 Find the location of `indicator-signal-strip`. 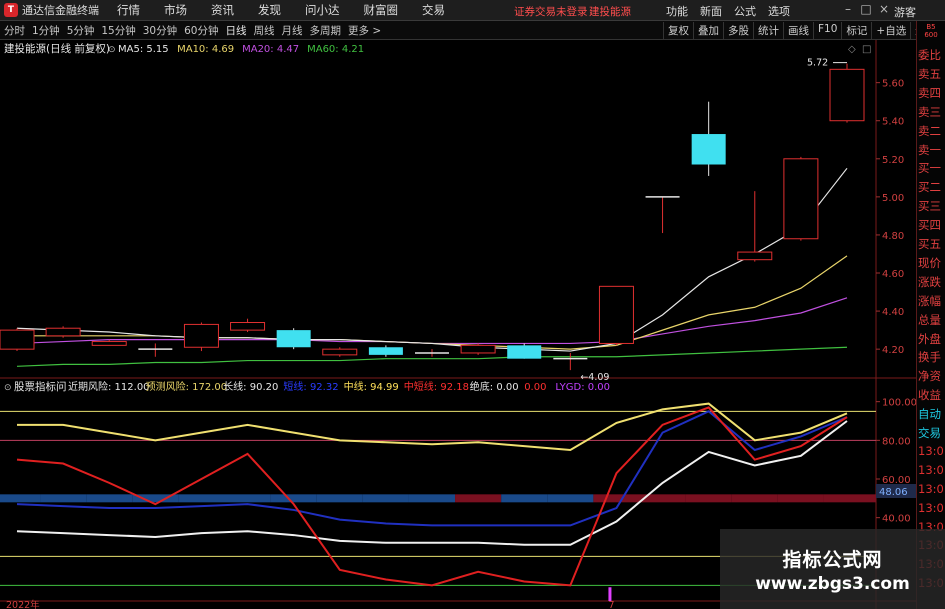

indicator-signal-strip is located at coordinates (438, 498).